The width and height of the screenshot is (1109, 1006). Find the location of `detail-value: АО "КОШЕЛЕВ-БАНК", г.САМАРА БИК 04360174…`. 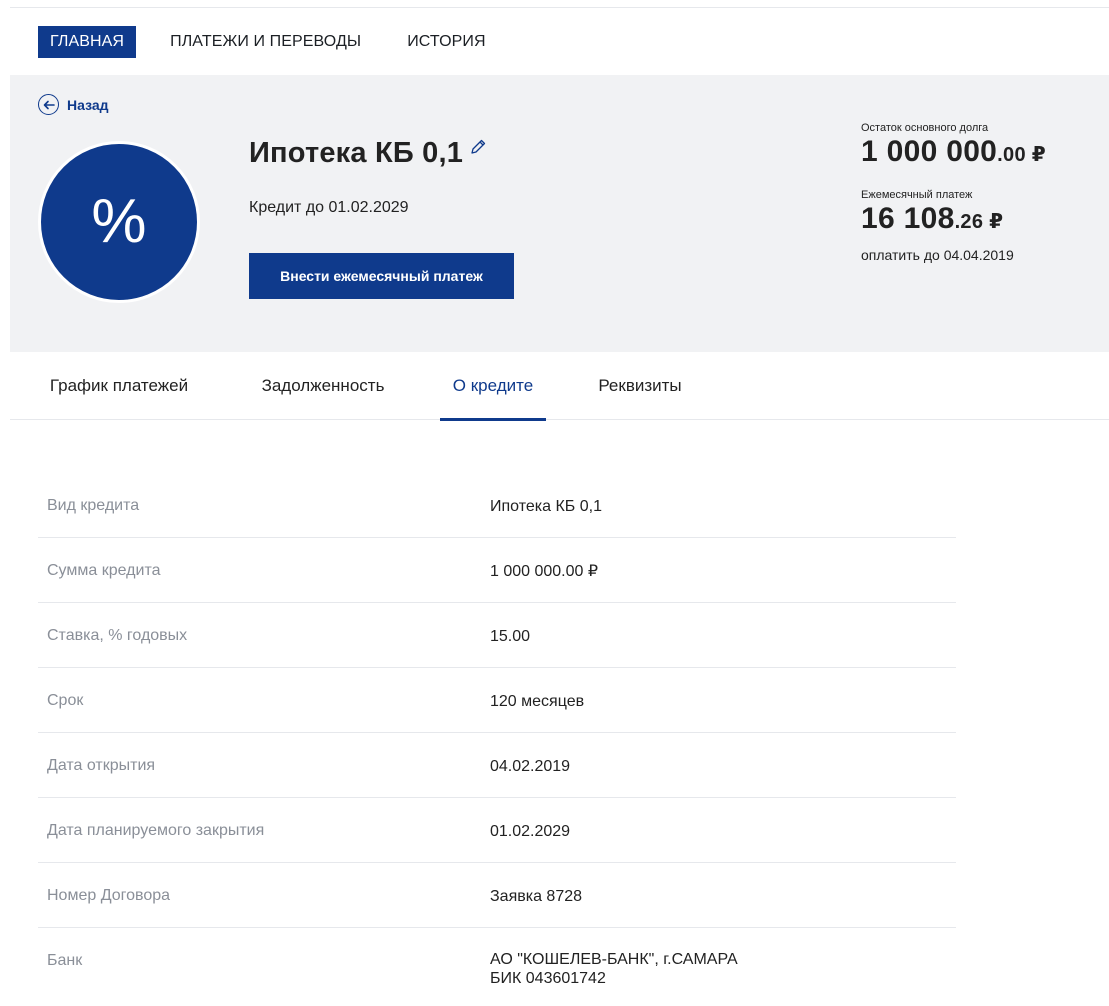

detail-value: АО "КОШЕЛЕВ-БАНК", г.САМАРА БИК 04360174… is located at coordinates (614, 969).